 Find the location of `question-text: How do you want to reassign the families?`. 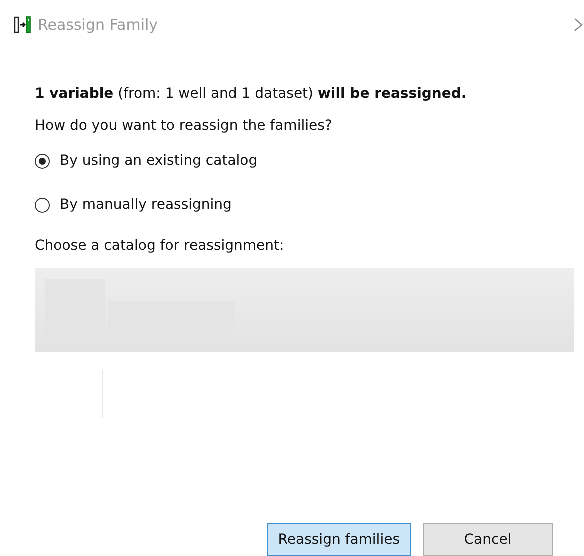

question-text: How do you want to reassign the families? is located at coordinates (184, 126).